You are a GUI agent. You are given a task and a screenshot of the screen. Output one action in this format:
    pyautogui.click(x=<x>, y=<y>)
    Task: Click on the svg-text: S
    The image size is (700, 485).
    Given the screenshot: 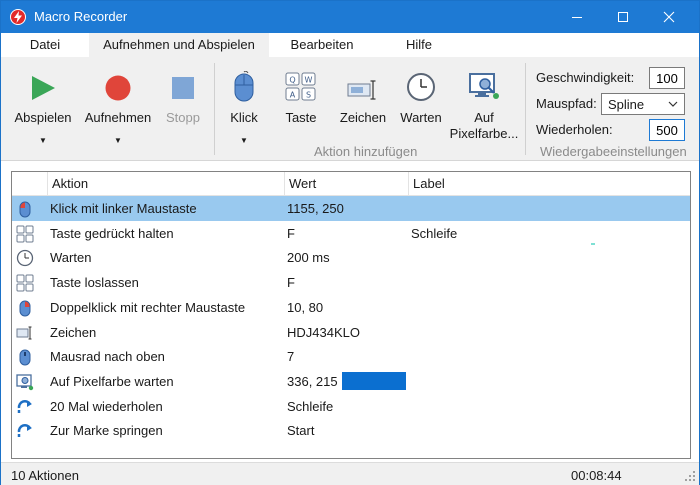 What is the action you would take?
    pyautogui.click(x=308, y=95)
    